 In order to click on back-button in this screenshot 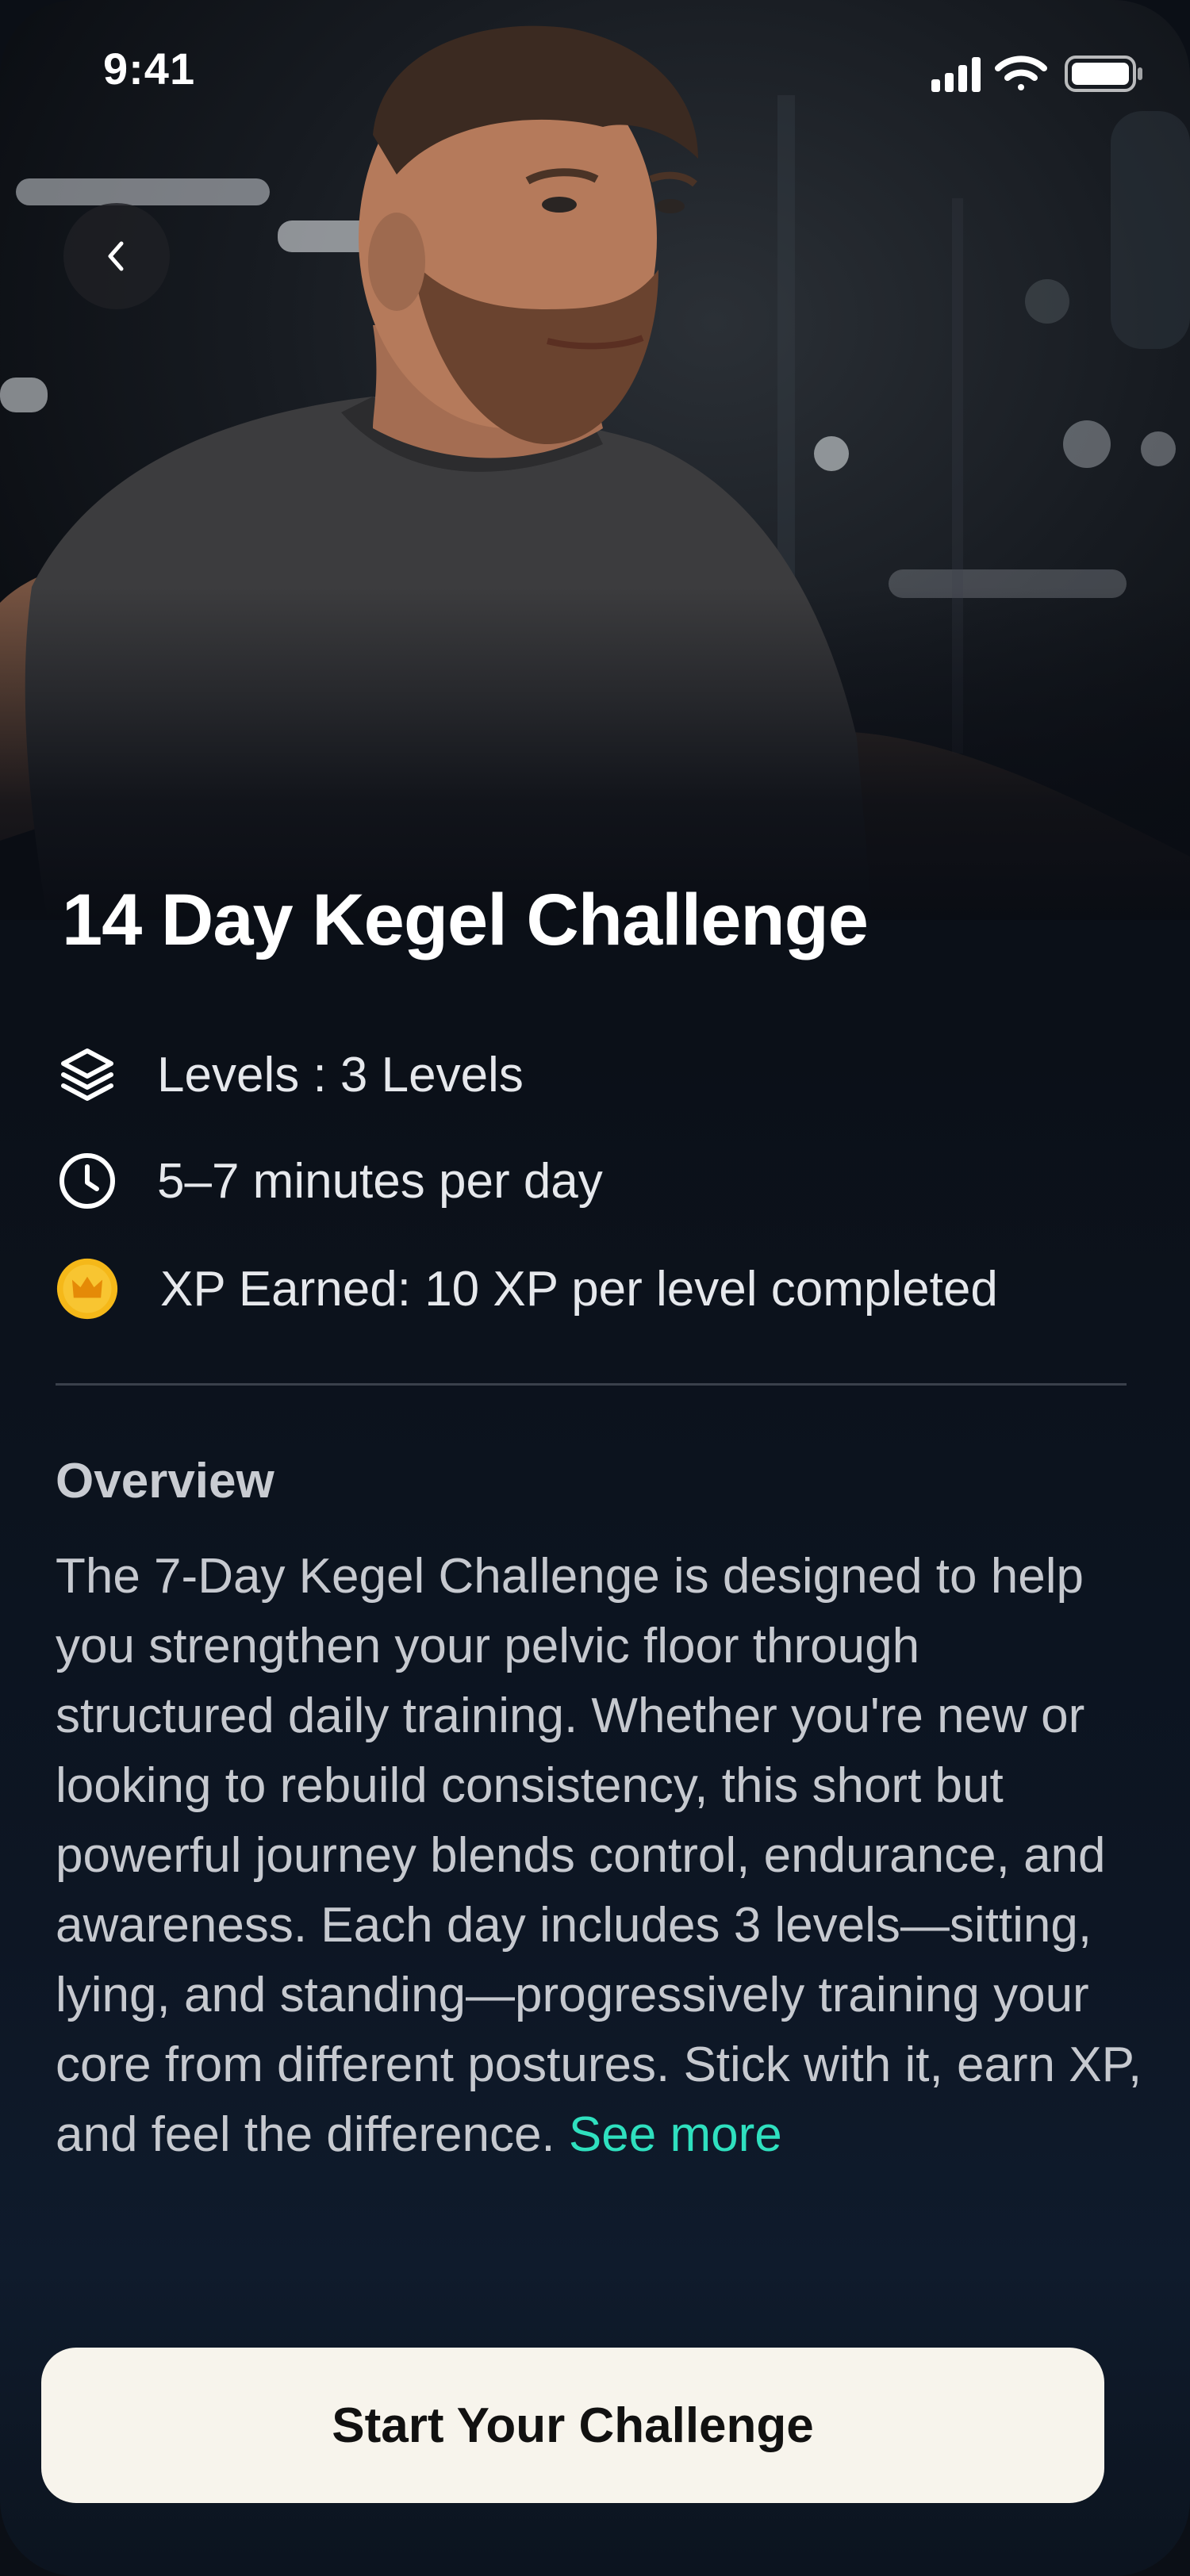, I will do `click(116, 256)`.